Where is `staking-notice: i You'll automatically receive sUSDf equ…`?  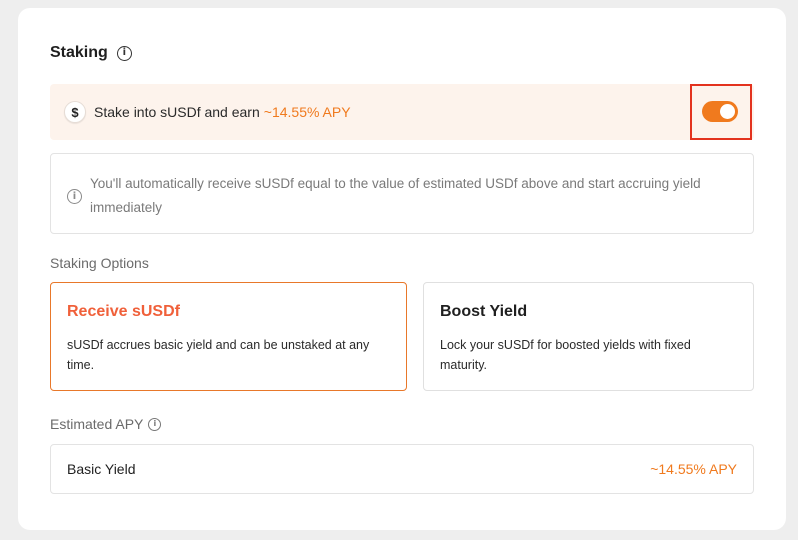 staking-notice: i You'll automatically receive sUSDf equ… is located at coordinates (402, 193).